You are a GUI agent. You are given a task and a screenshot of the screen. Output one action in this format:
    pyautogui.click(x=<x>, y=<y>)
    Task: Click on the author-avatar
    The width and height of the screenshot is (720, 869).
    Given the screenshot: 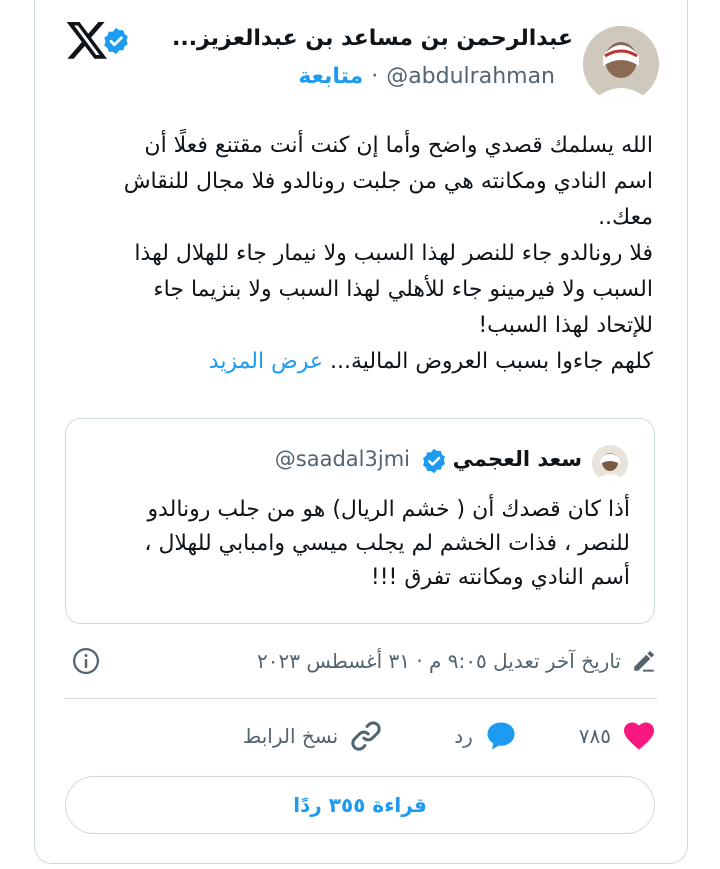 What is the action you would take?
    pyautogui.click(x=621, y=64)
    